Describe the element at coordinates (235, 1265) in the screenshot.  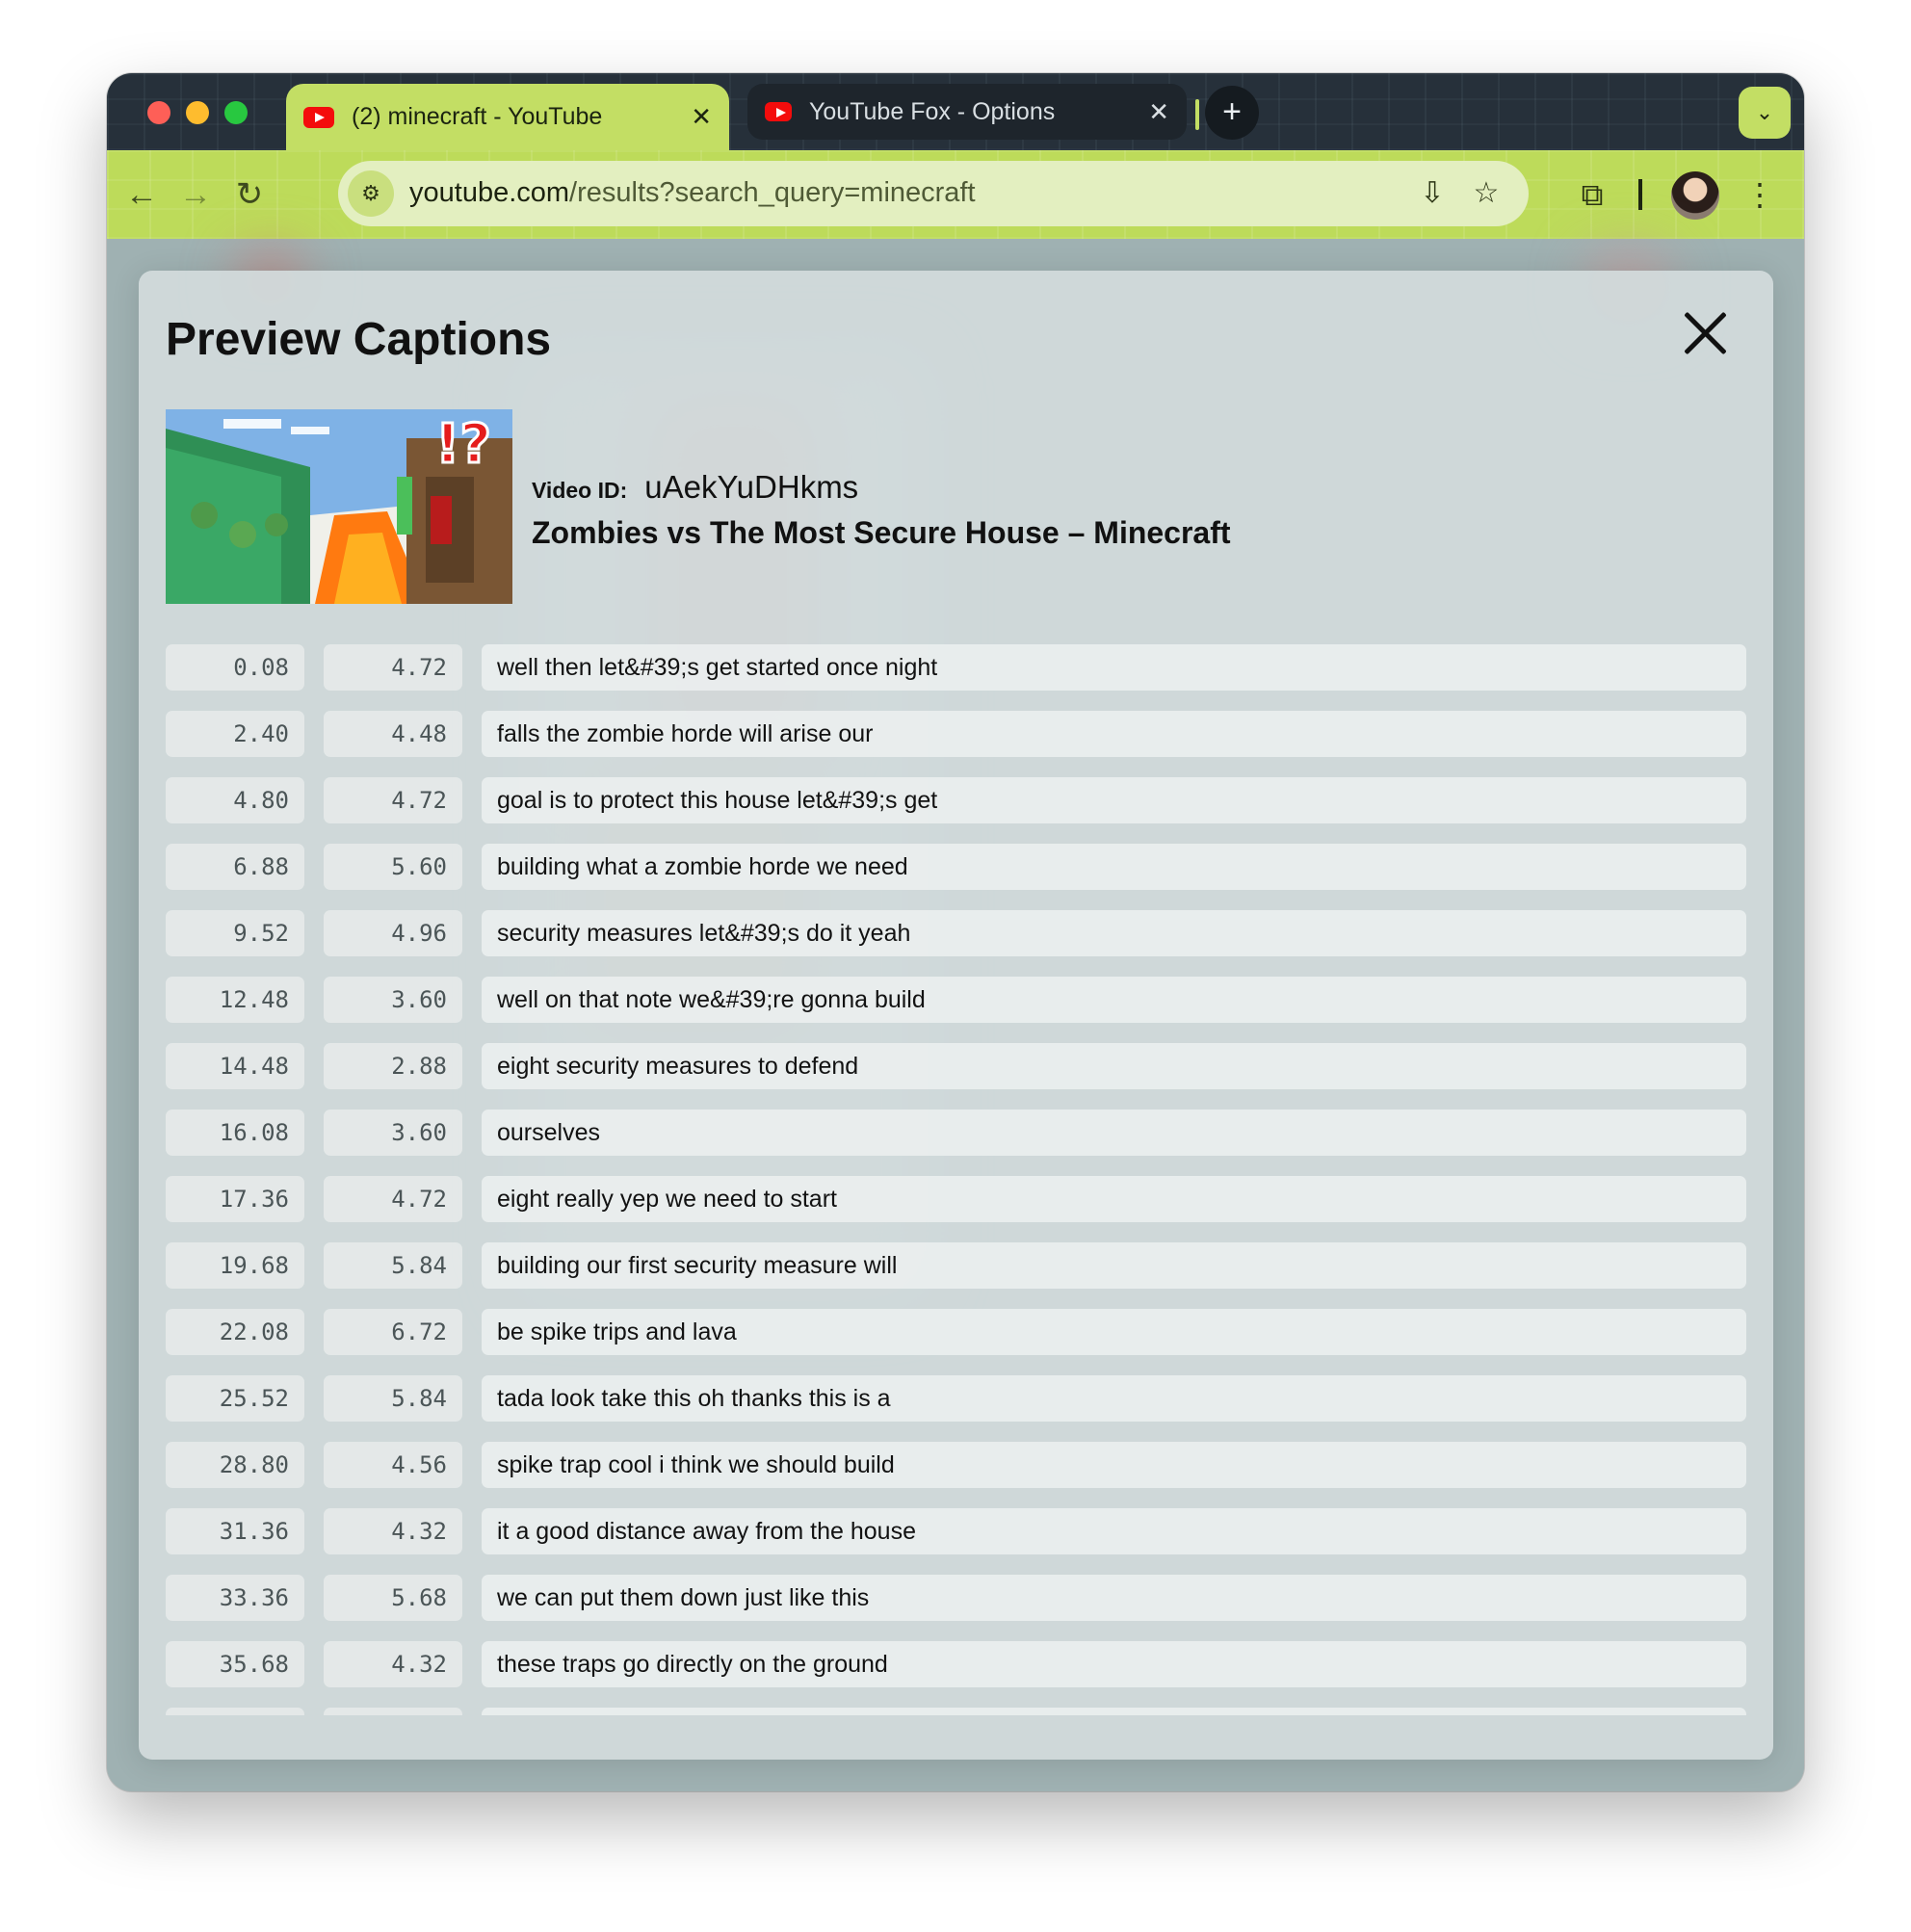
I see `caption-start-input: 19.68` at that location.